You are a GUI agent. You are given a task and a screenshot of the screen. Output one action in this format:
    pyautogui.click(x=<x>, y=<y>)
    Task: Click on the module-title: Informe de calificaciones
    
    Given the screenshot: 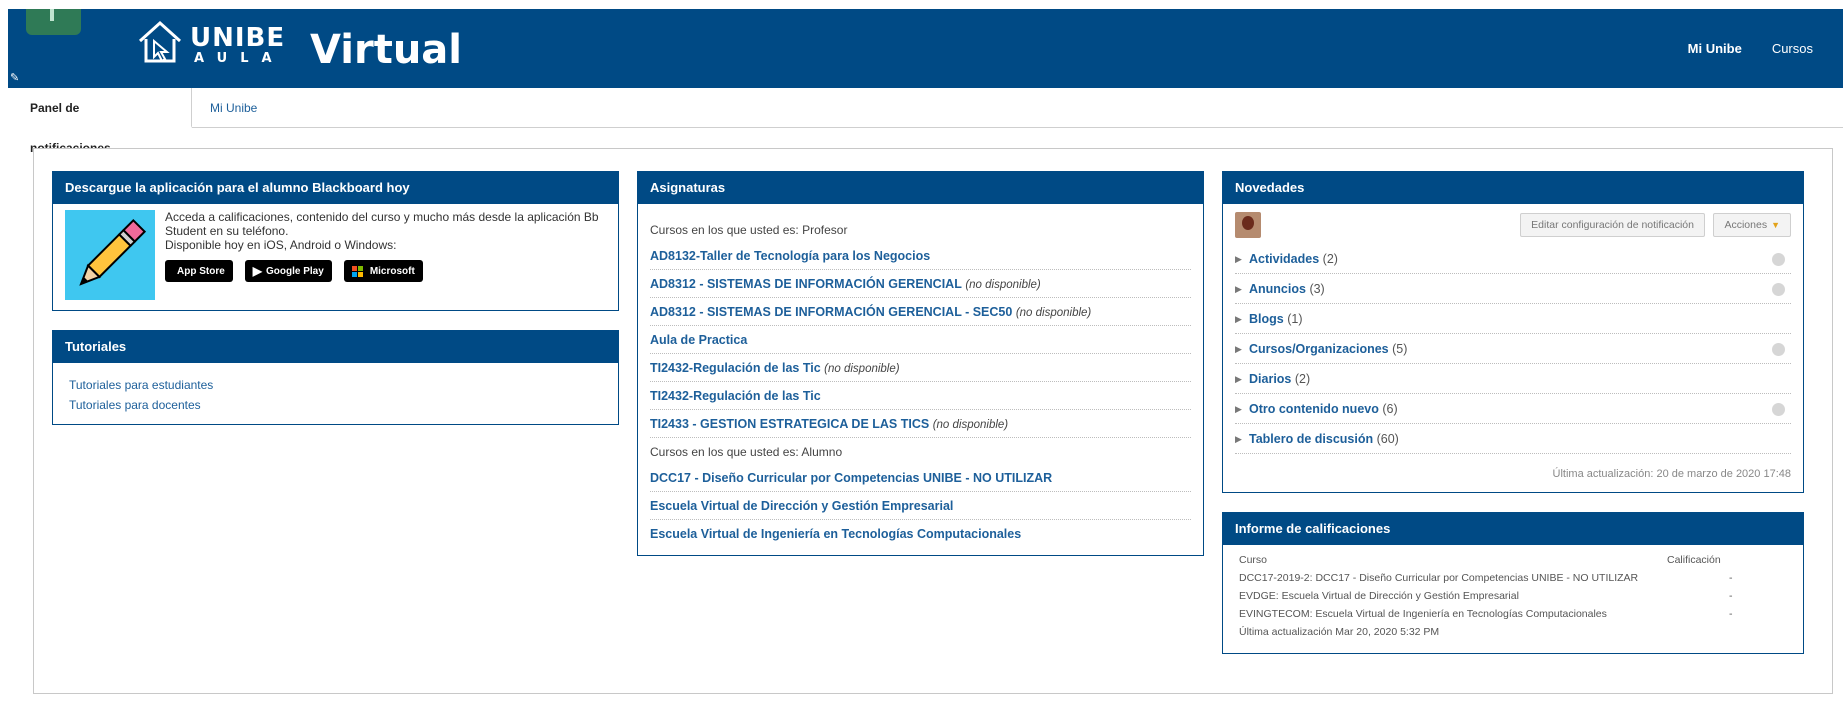 What is the action you would take?
    pyautogui.click(x=1513, y=529)
    